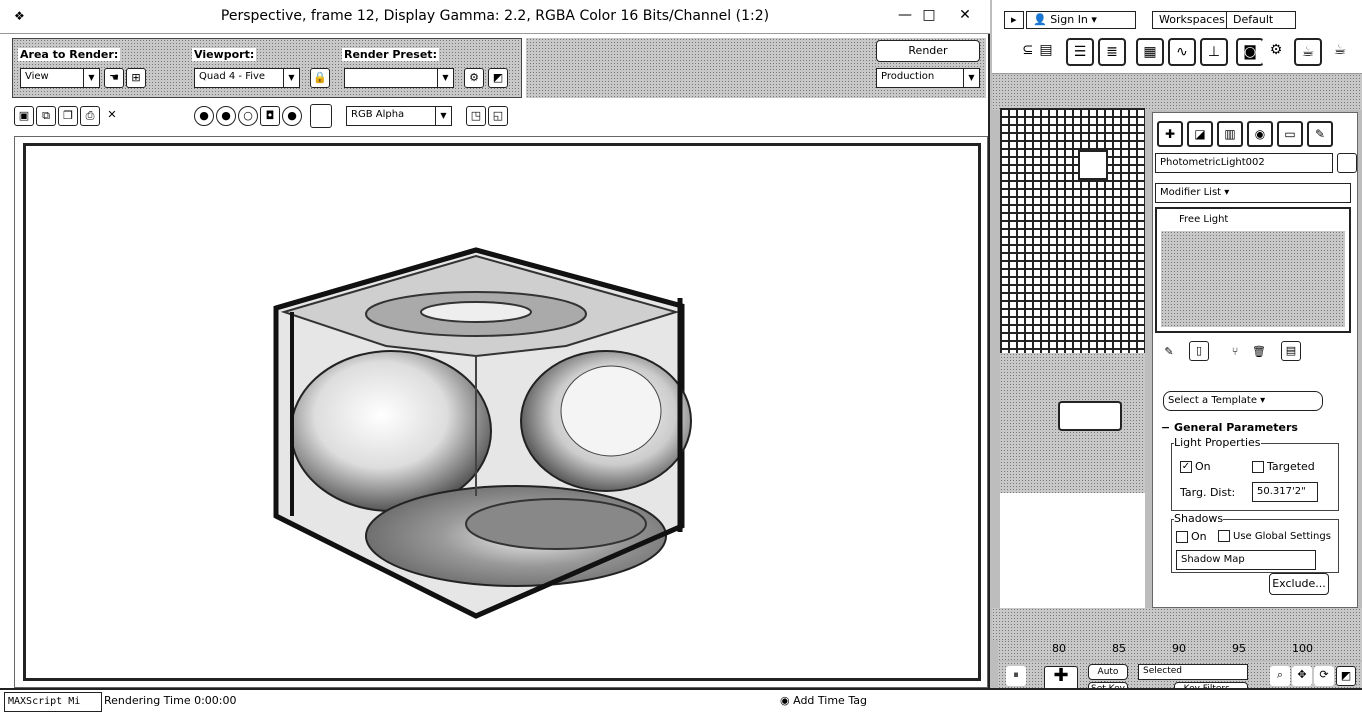 The width and height of the screenshot is (1362, 713). Describe the element at coordinates (1308, 52) in the screenshot. I see `render-teapot-icon: ☕` at that location.